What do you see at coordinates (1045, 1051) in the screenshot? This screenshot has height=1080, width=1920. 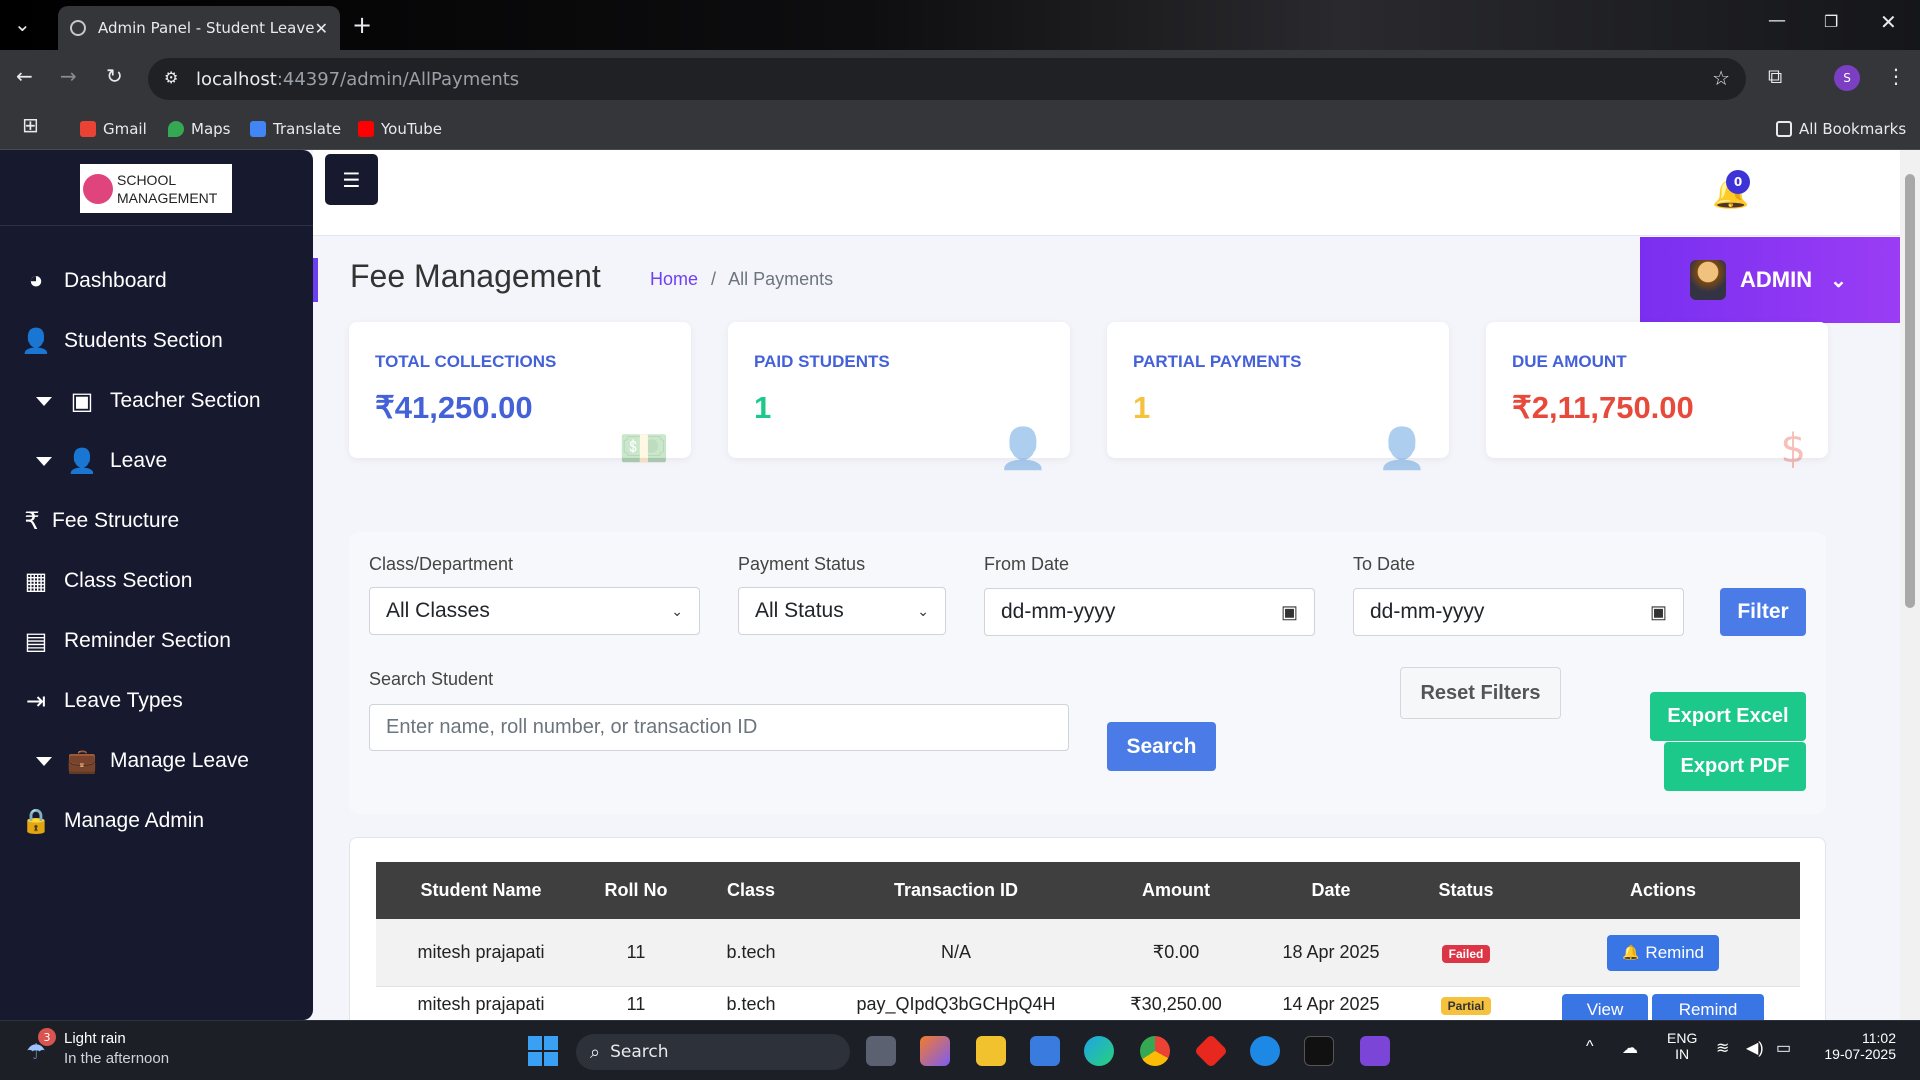 I see `store-icon` at bounding box center [1045, 1051].